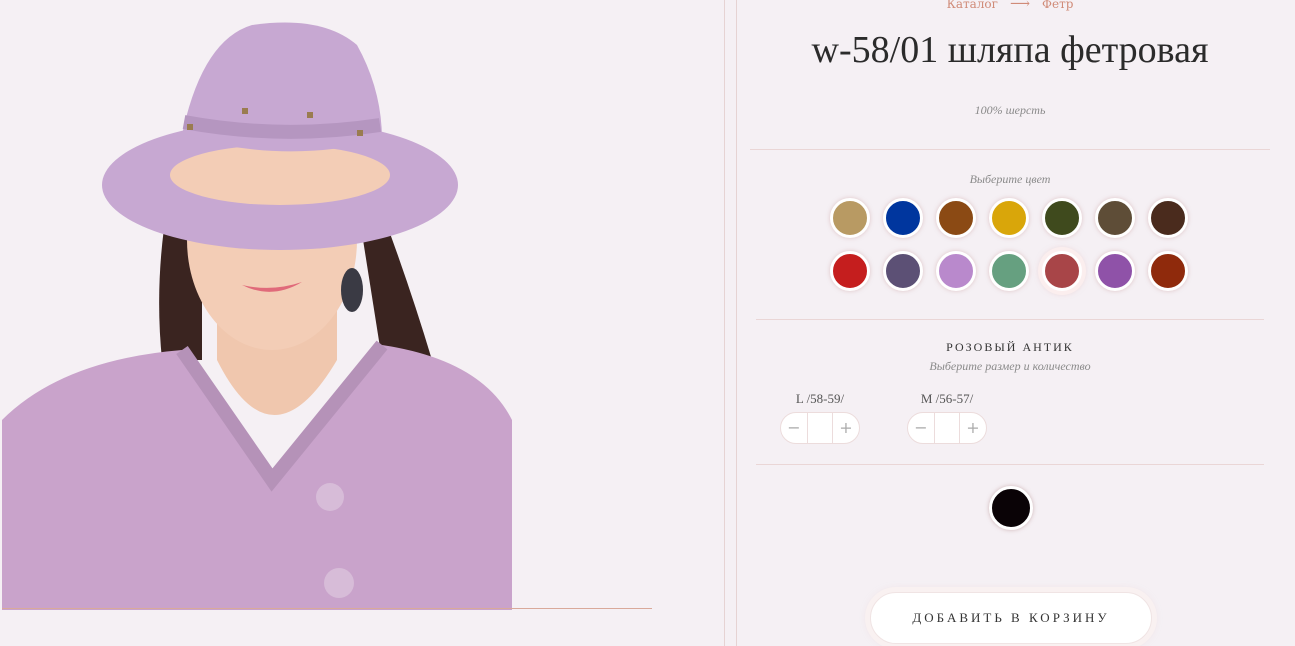  I want to click on add-to-cart-button: ДОБАВИТЬ В КОРЗИНУ, so click(1011, 618).